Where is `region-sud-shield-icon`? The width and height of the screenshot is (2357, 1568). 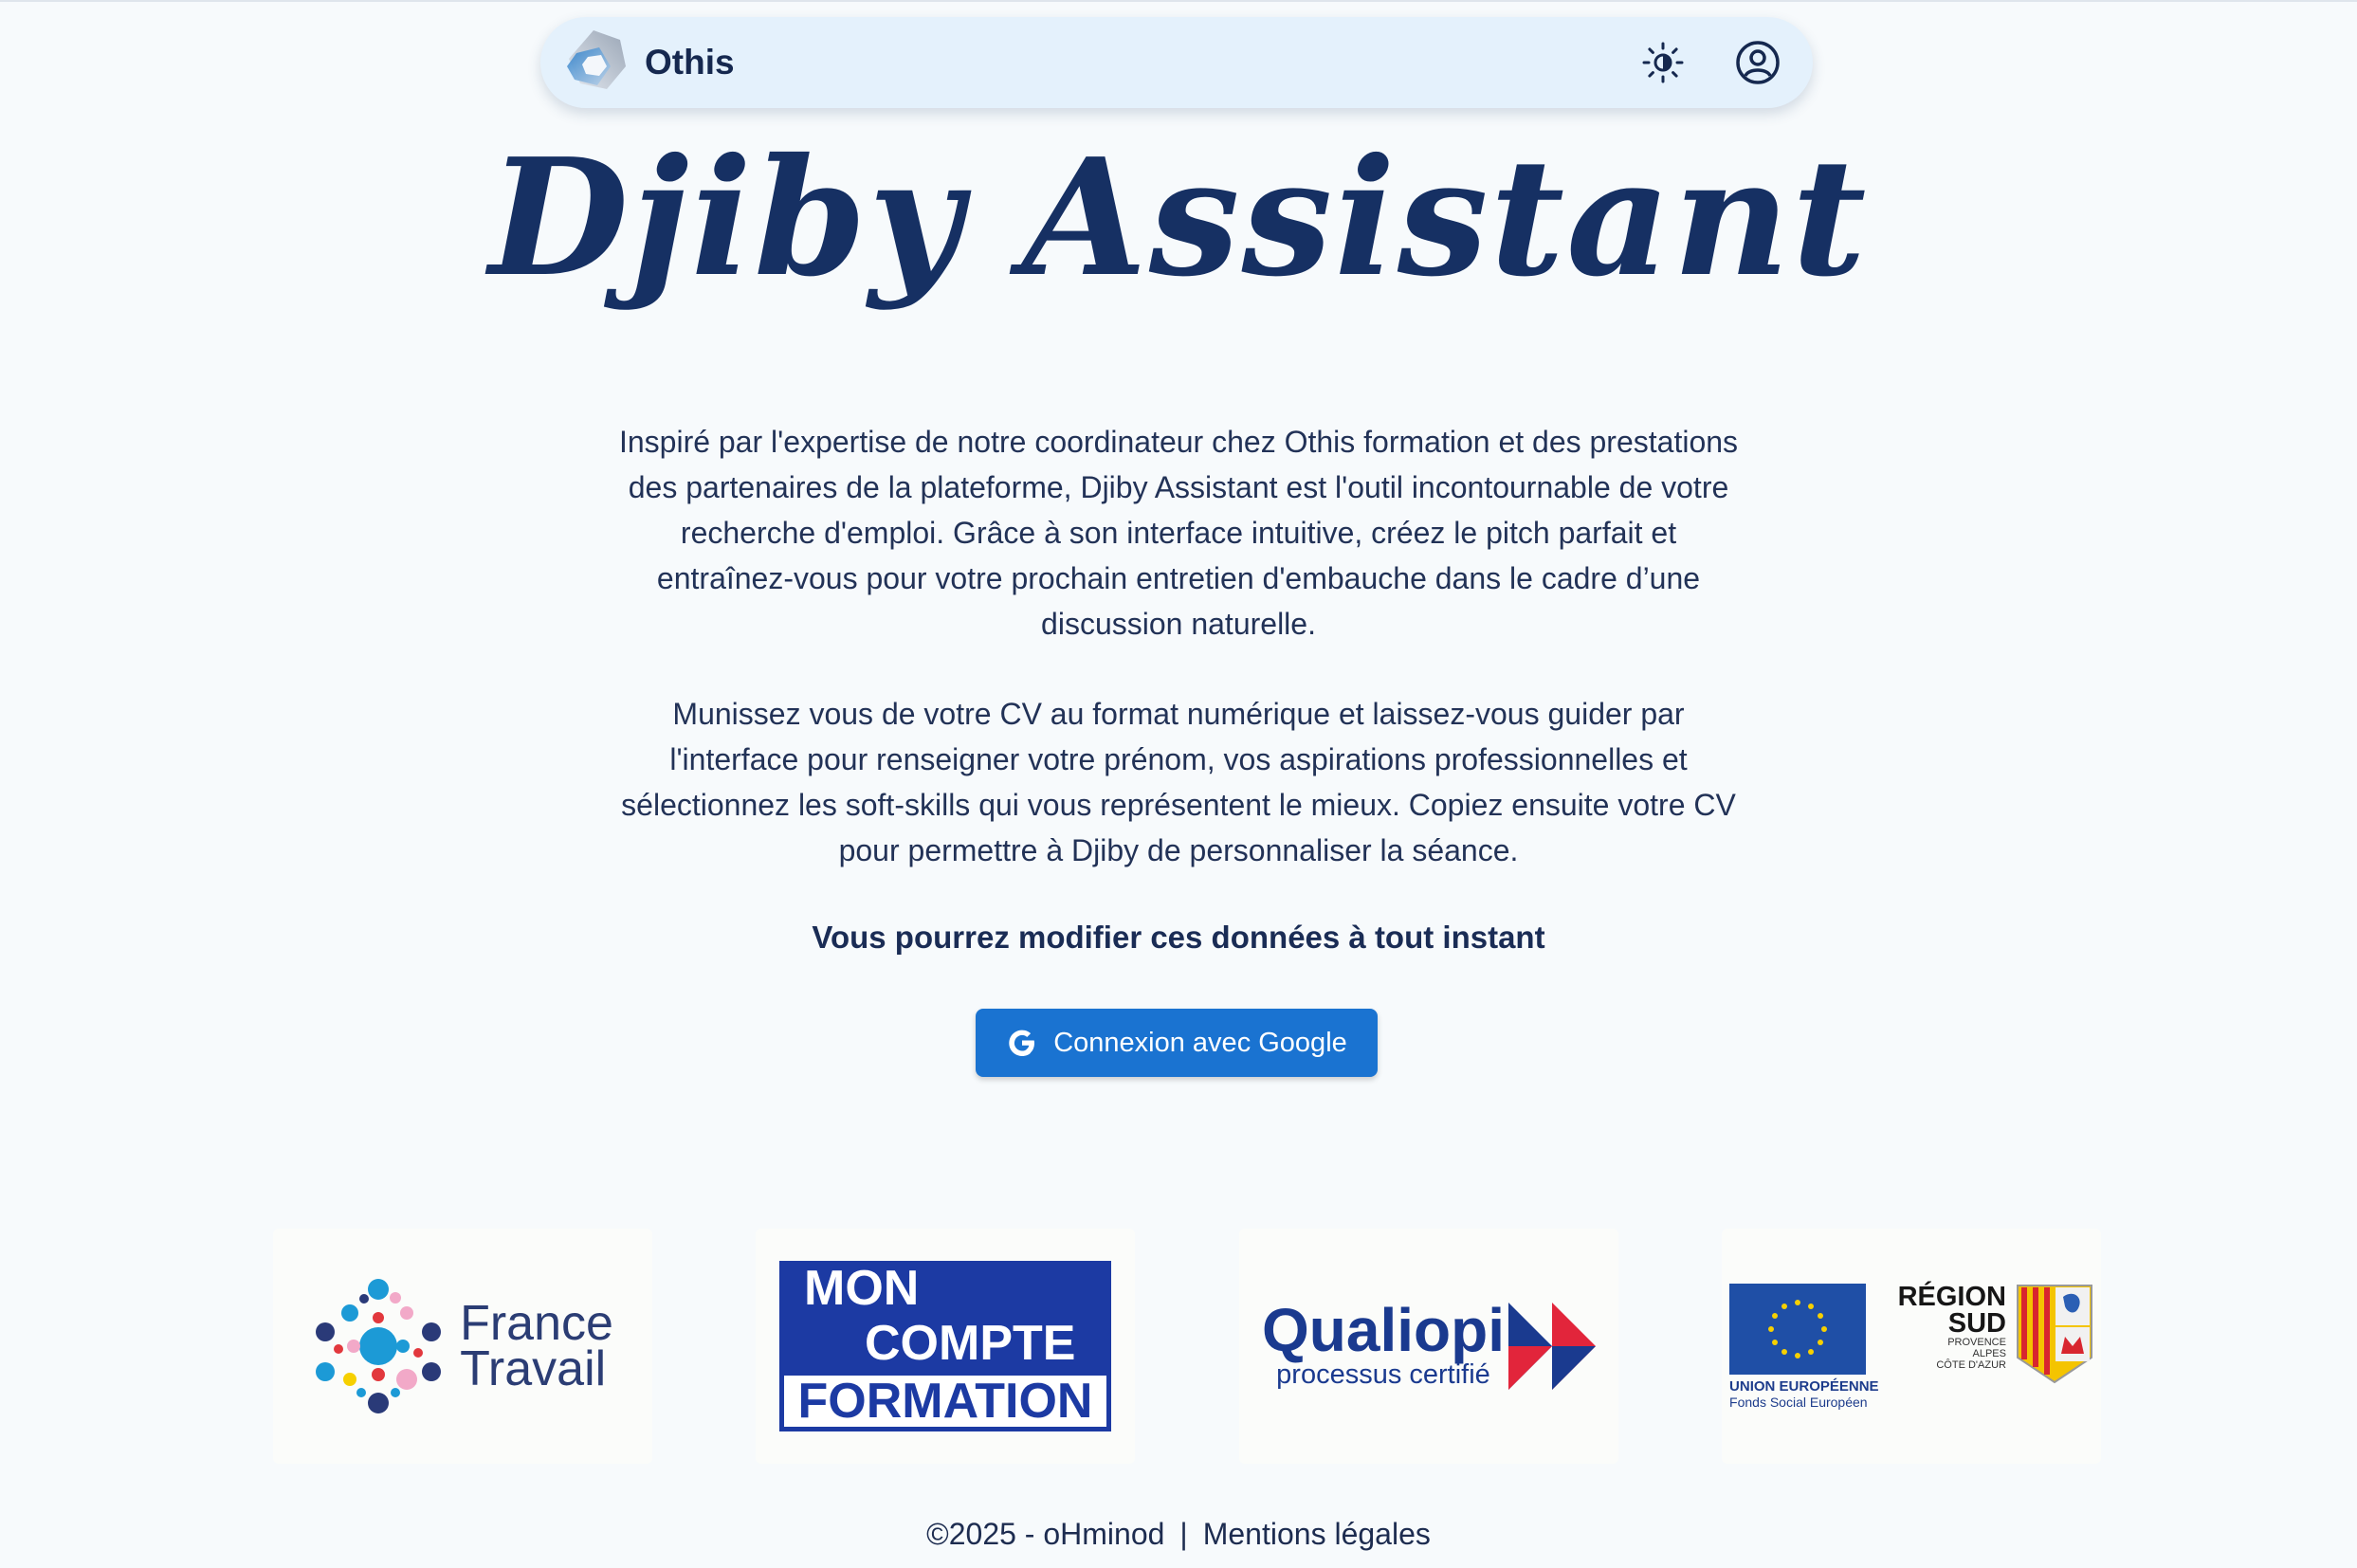 region-sud-shield-icon is located at coordinates (2054, 1333).